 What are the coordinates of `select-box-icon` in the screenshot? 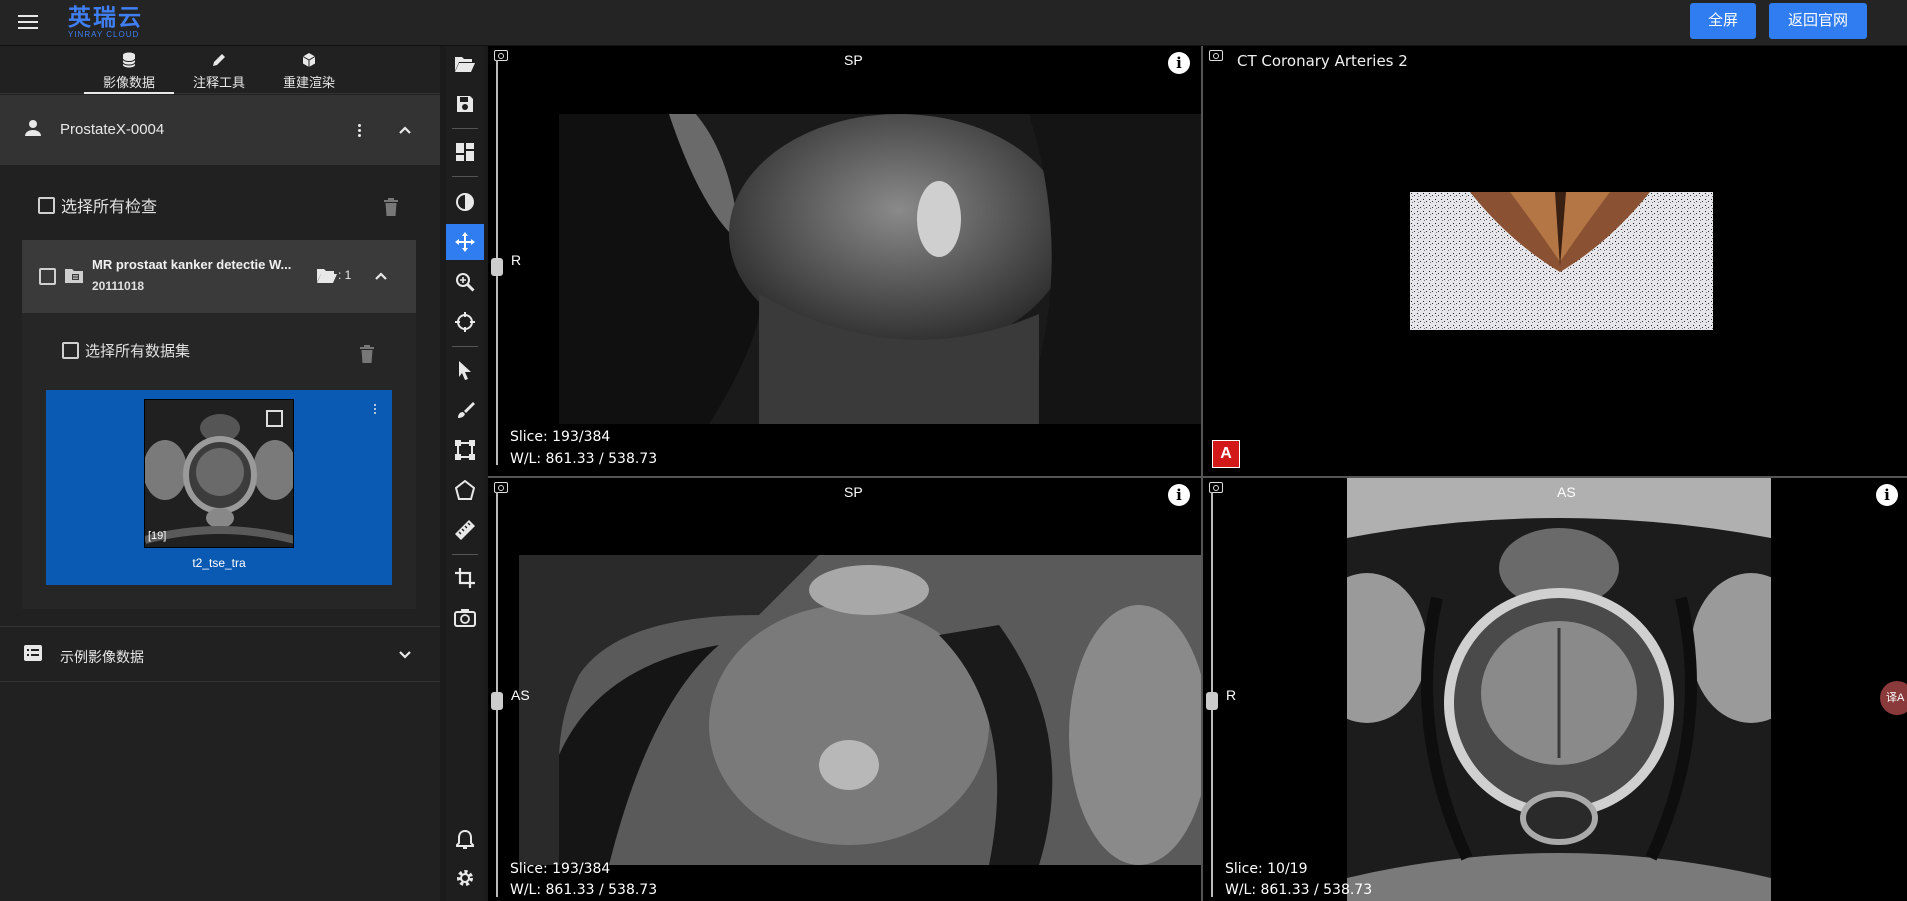 It's located at (465, 450).